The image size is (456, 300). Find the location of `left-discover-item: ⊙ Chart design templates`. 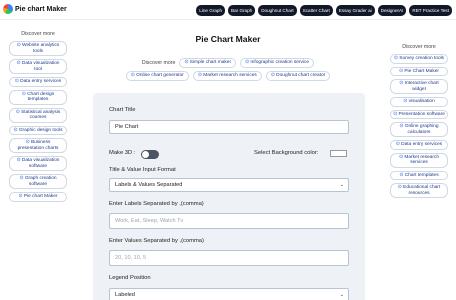

left-discover-item: ⊙ Chart design templates is located at coordinates (38, 97).